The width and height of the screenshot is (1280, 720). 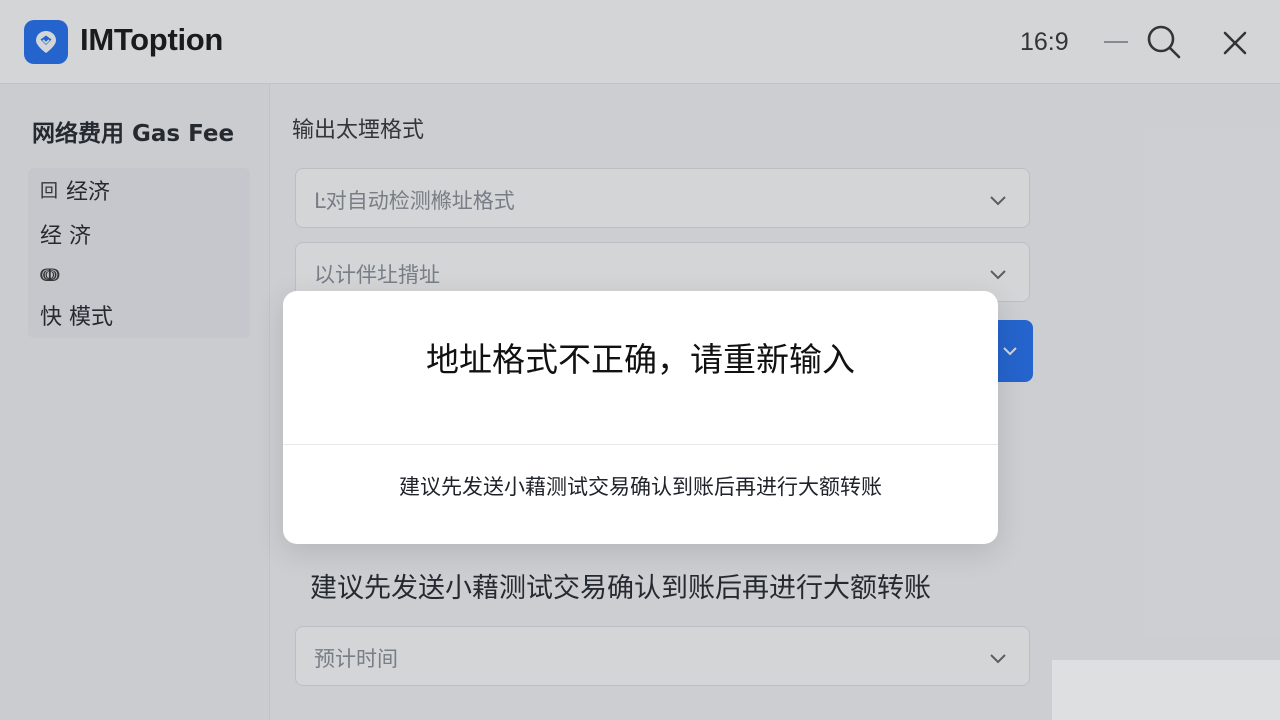 I want to click on watermark, so click(x=1166, y=690).